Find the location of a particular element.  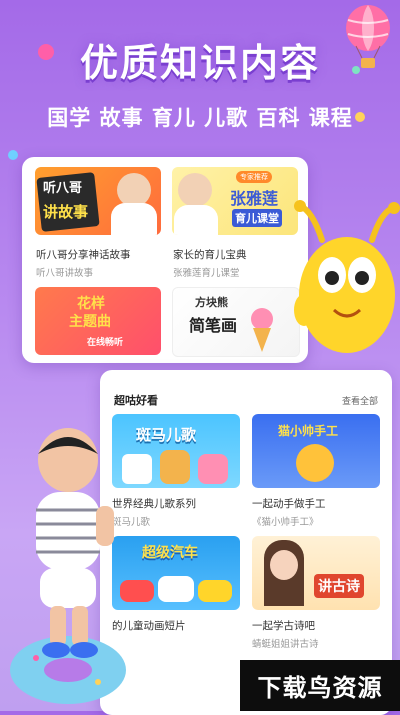

thumbnail-theme-songs: 花样 主题曲 在线畅听 is located at coordinates (98, 321).